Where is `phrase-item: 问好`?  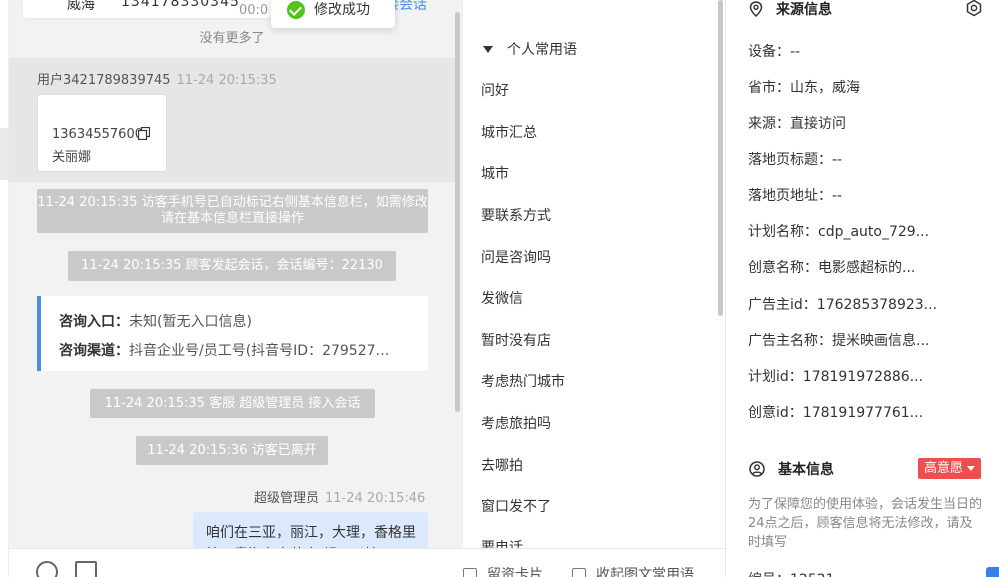
phrase-item: 问好 is located at coordinates (495, 90).